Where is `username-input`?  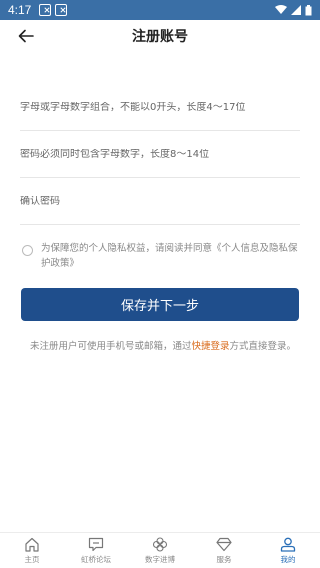 username-input is located at coordinates (160, 107).